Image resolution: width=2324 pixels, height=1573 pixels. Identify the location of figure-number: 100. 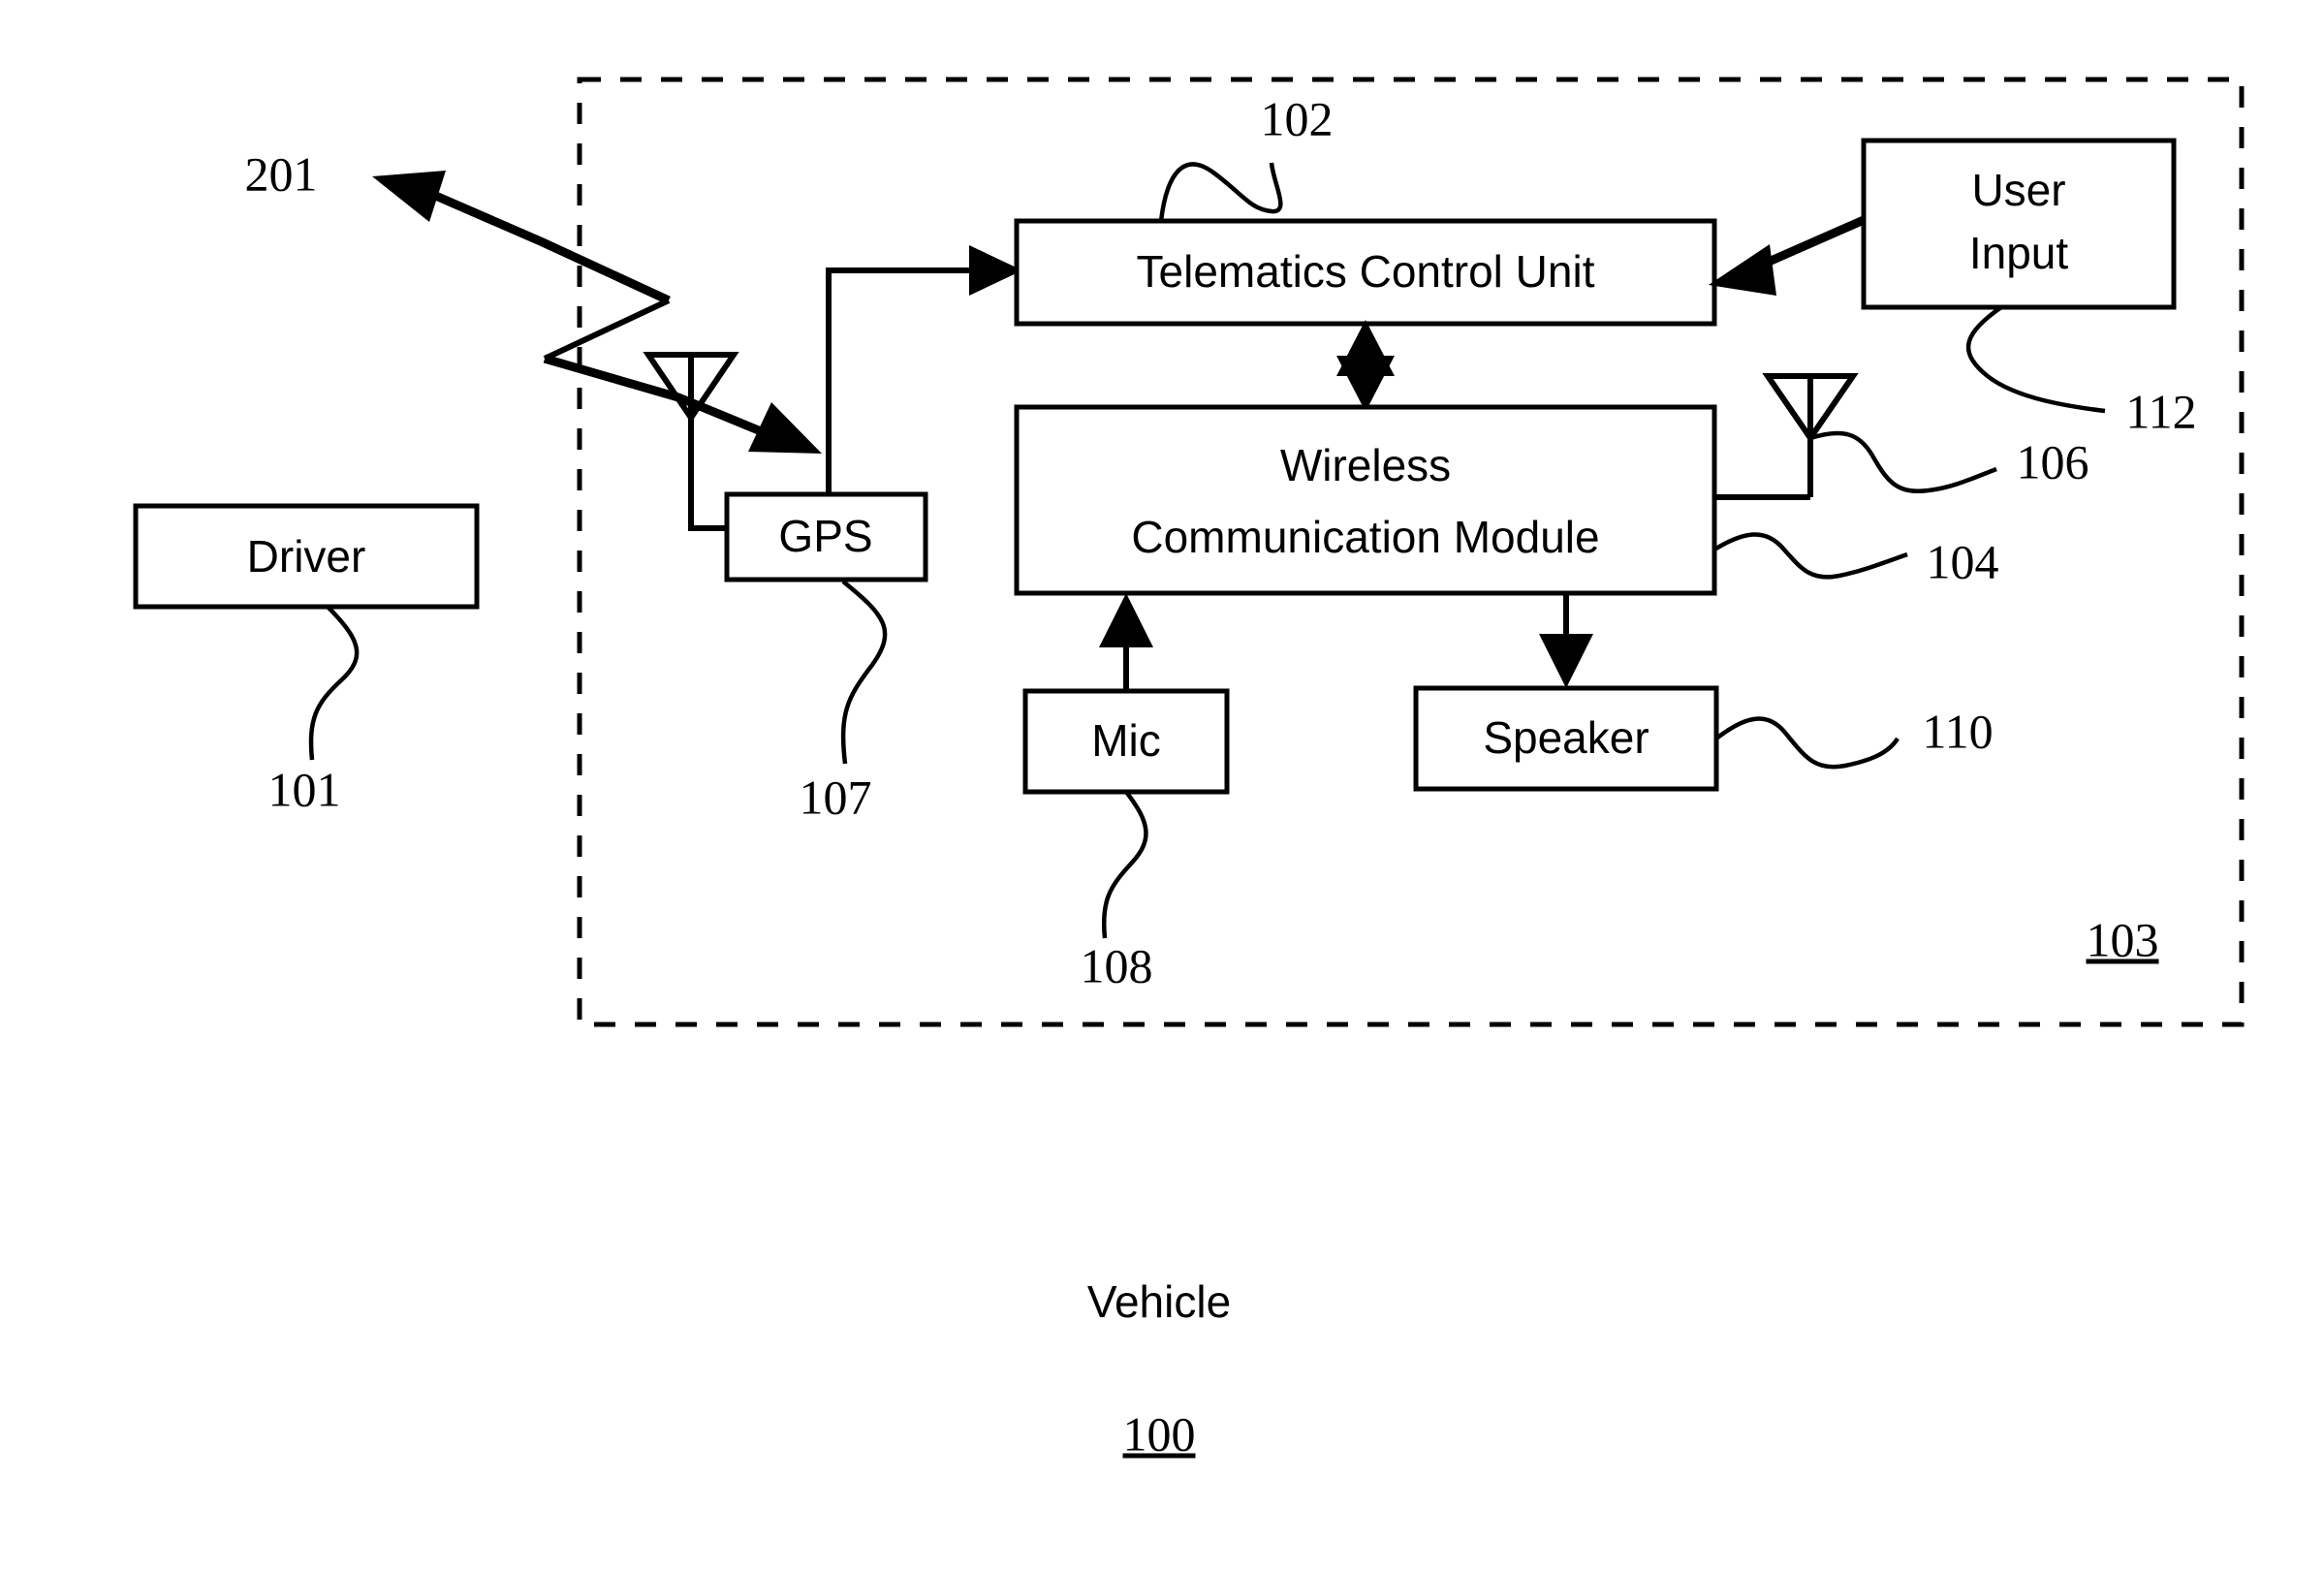
(1159, 1433).